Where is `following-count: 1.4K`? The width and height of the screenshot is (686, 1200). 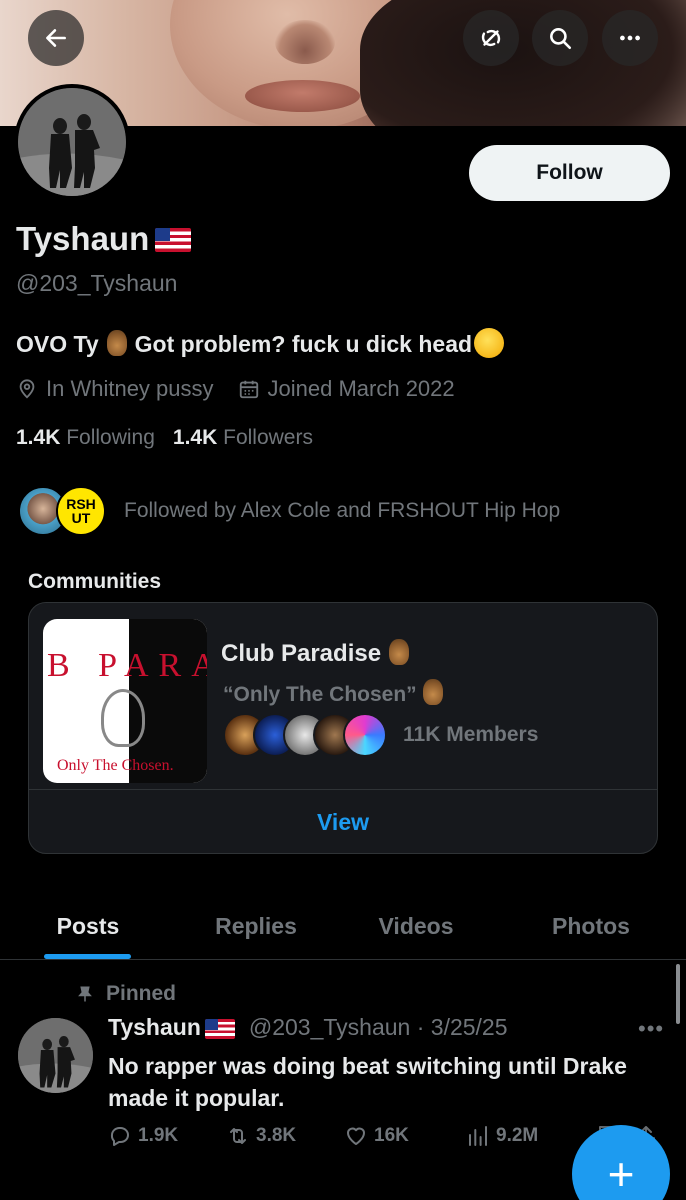 following-count: 1.4K is located at coordinates (38, 437).